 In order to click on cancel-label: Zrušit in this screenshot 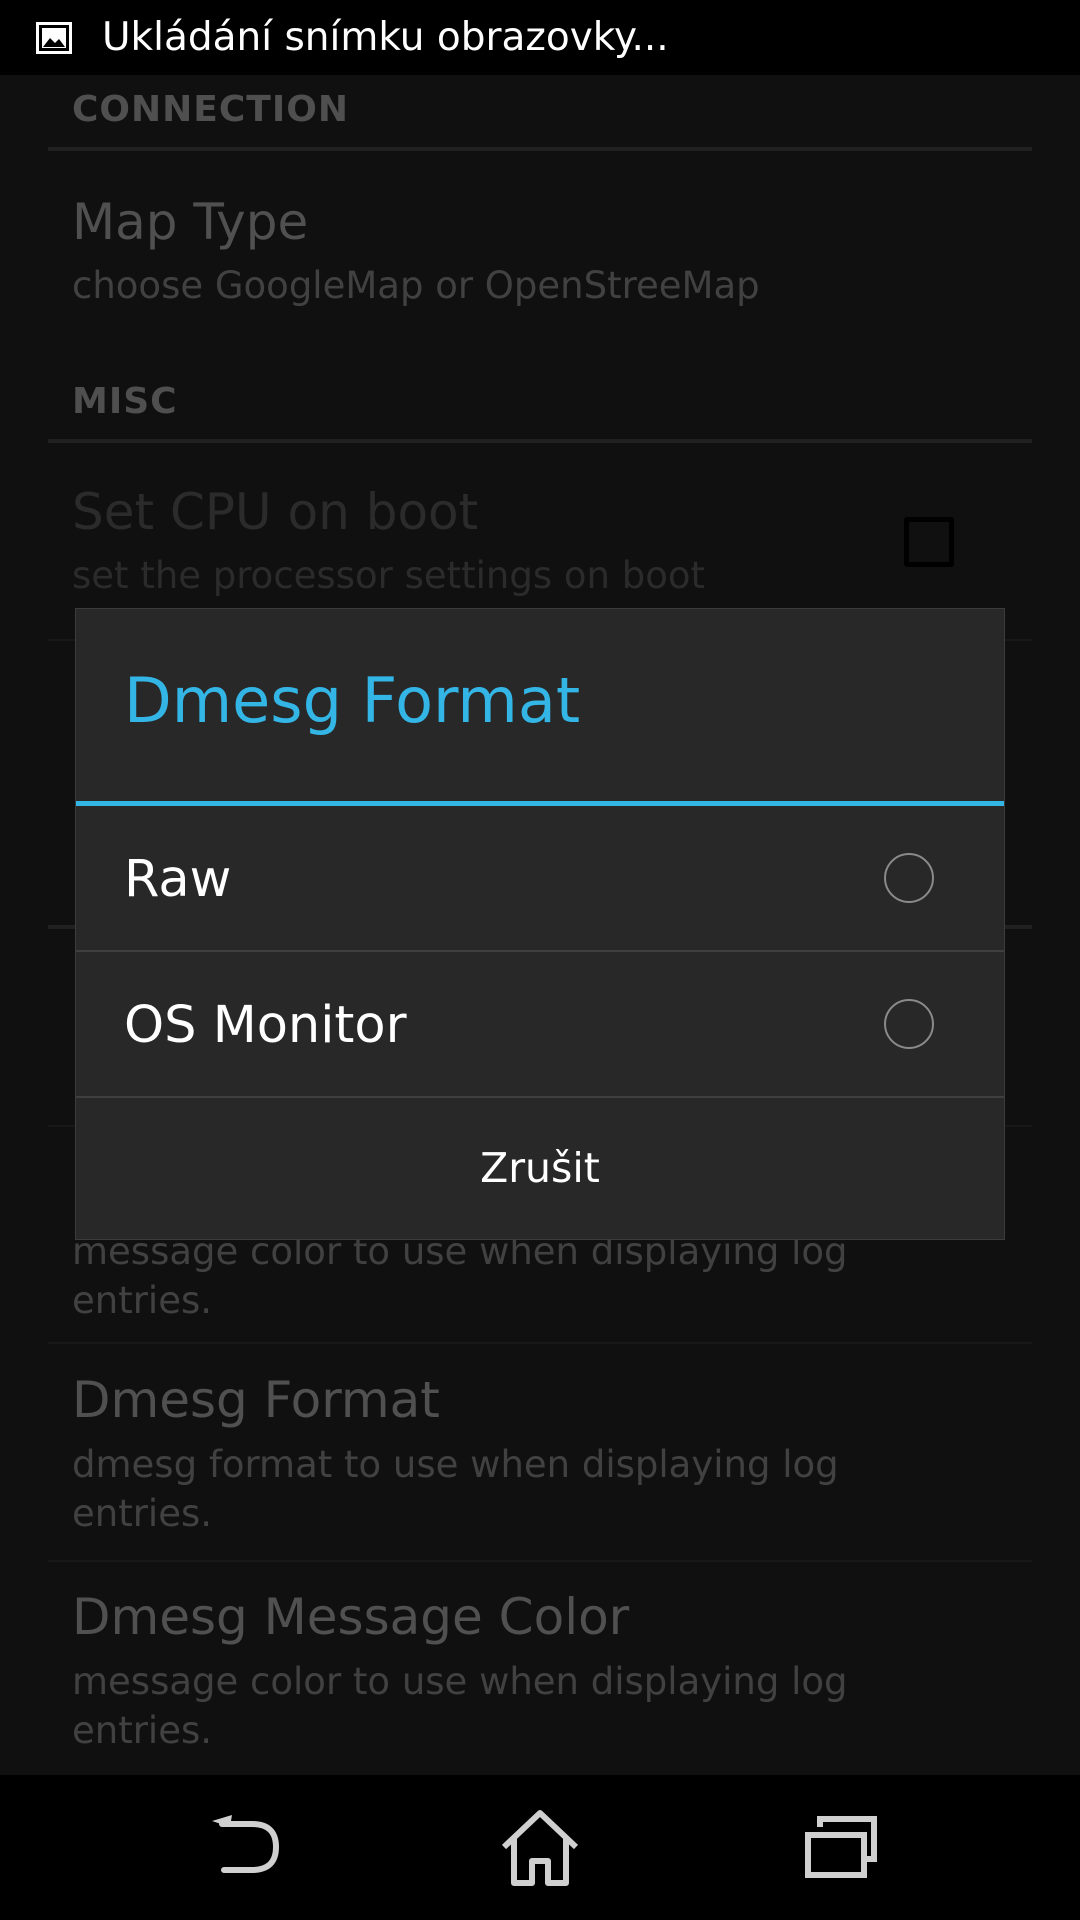, I will do `click(540, 1168)`.